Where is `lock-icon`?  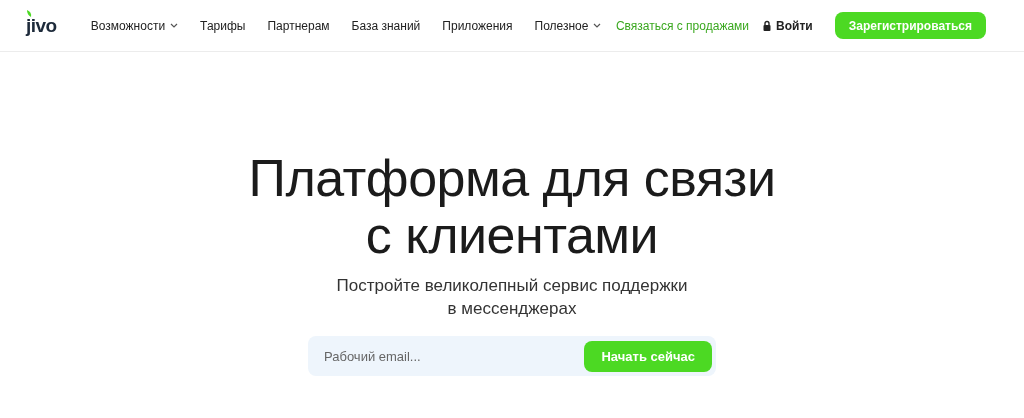
lock-icon is located at coordinates (767, 25).